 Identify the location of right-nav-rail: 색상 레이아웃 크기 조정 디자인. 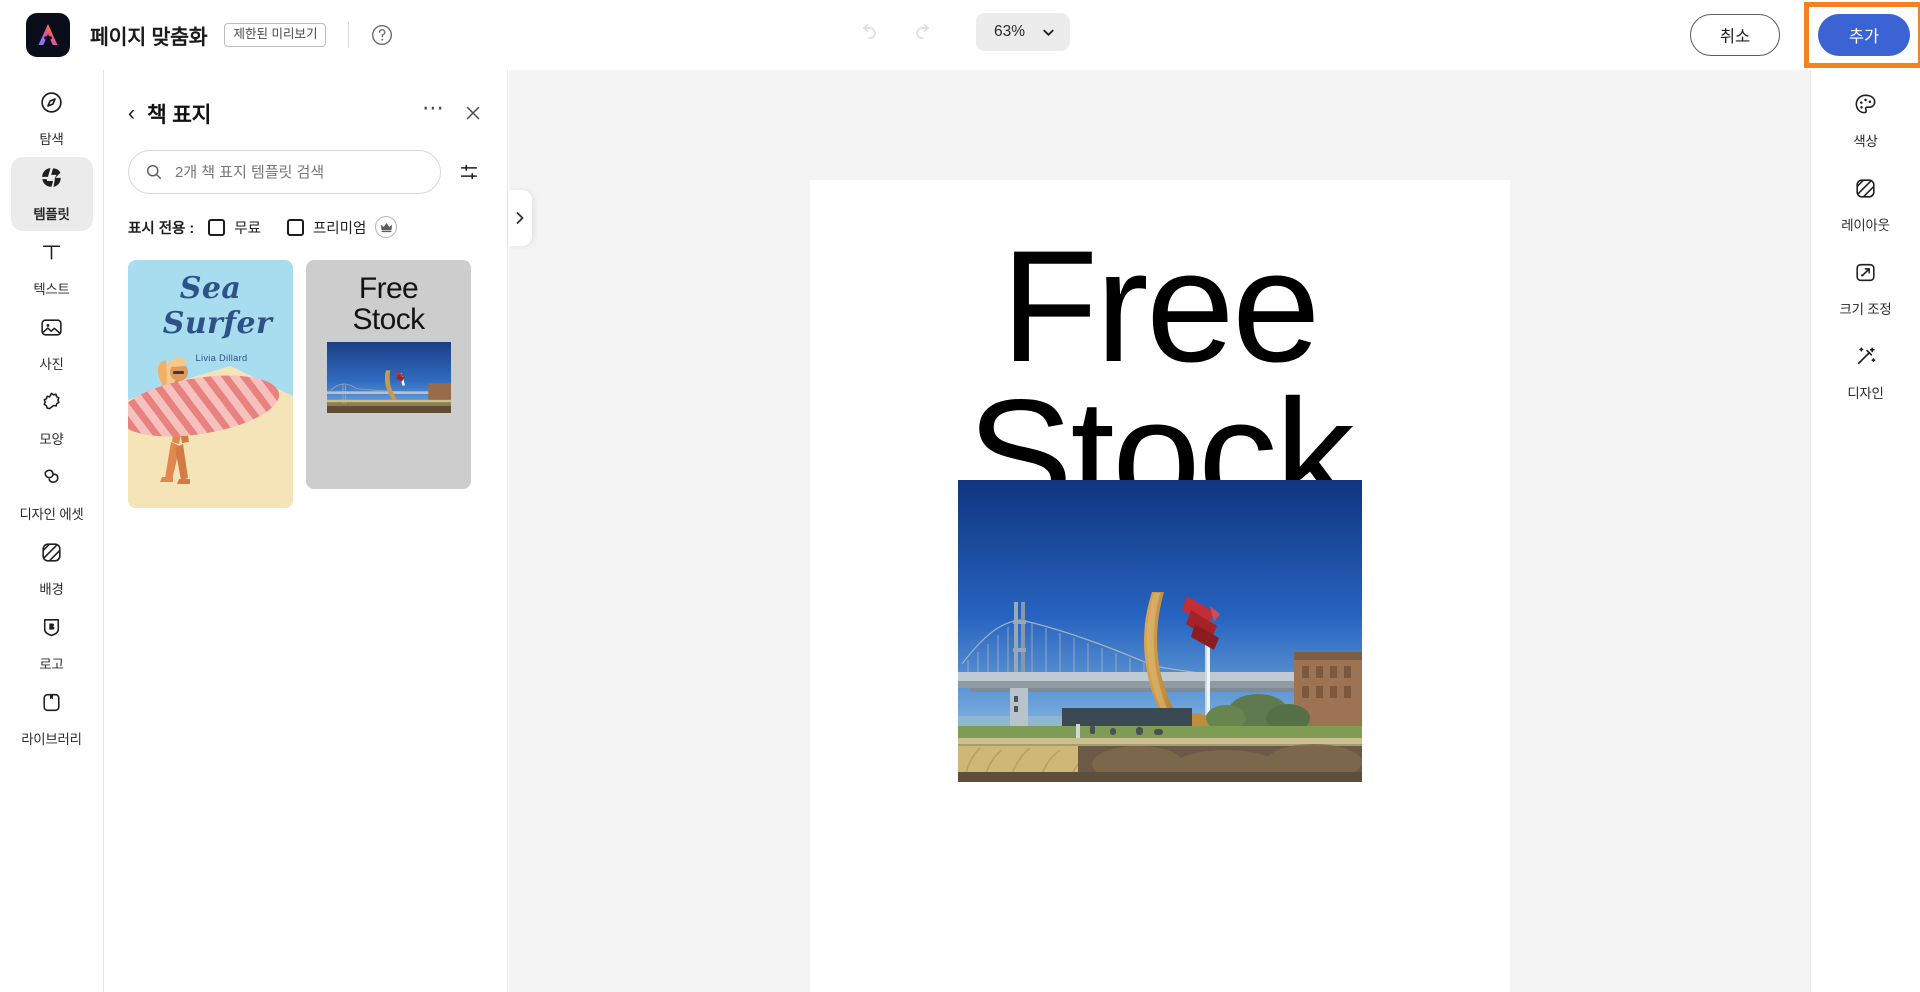
(1865, 531).